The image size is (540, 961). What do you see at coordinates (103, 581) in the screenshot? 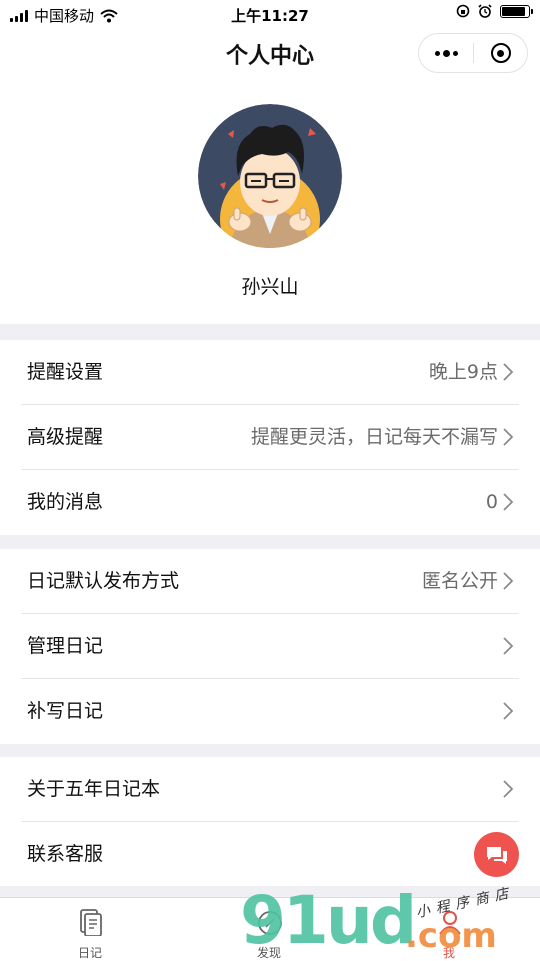
I see `row-label: 日记默认发布方式` at bounding box center [103, 581].